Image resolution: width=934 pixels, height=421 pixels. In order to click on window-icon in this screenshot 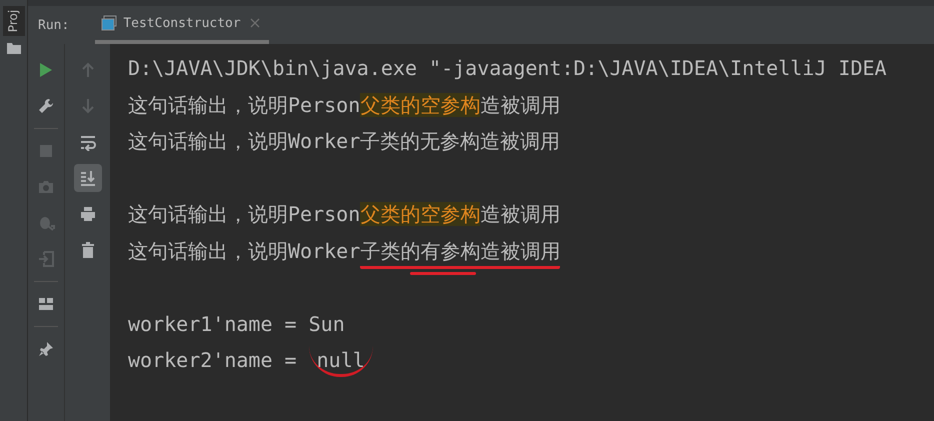, I will do `click(109, 23)`.